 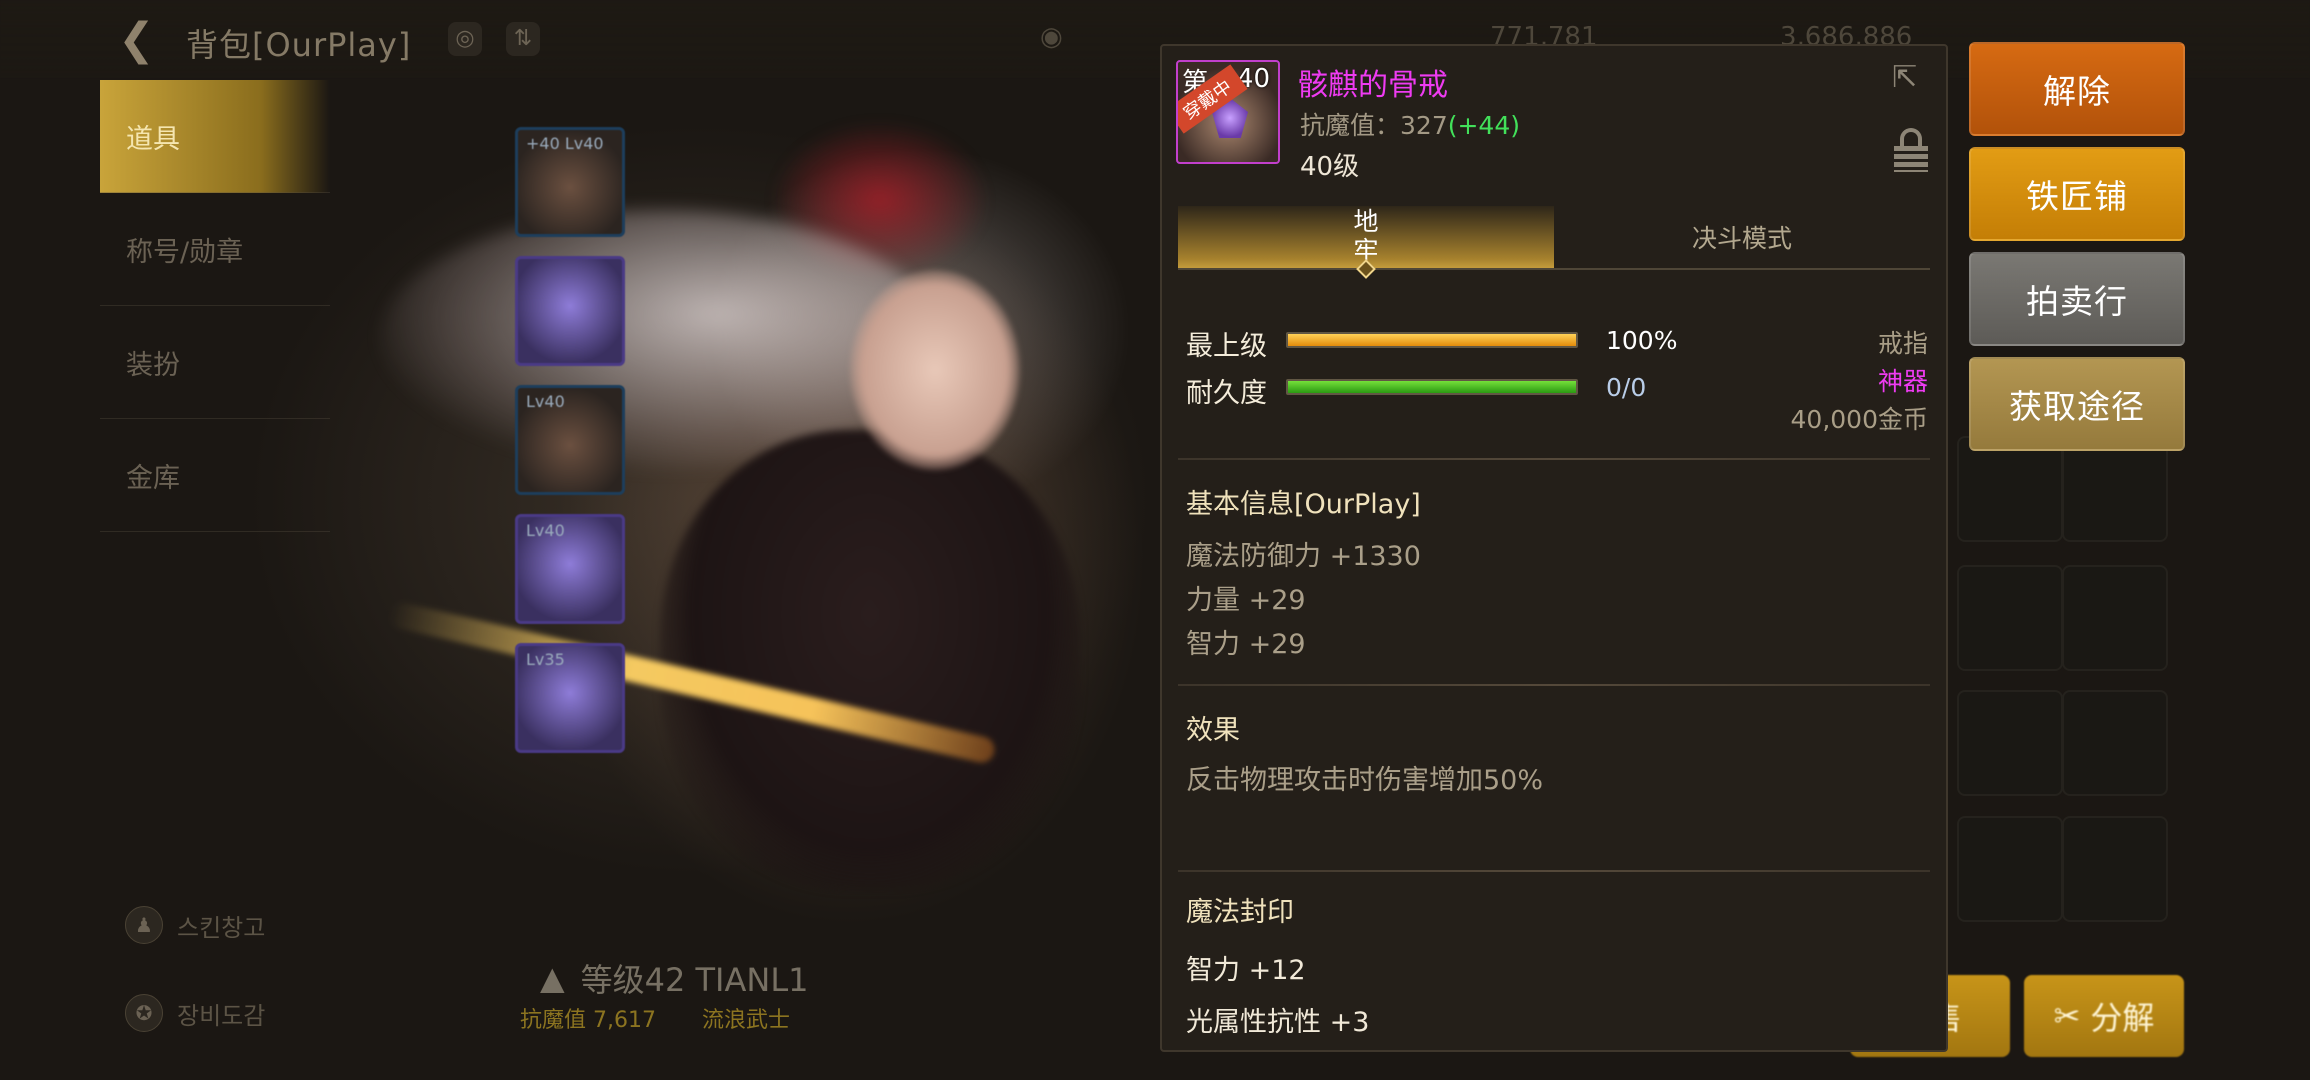 I want to click on tab-dungeon: 地牢, so click(x=1366, y=242).